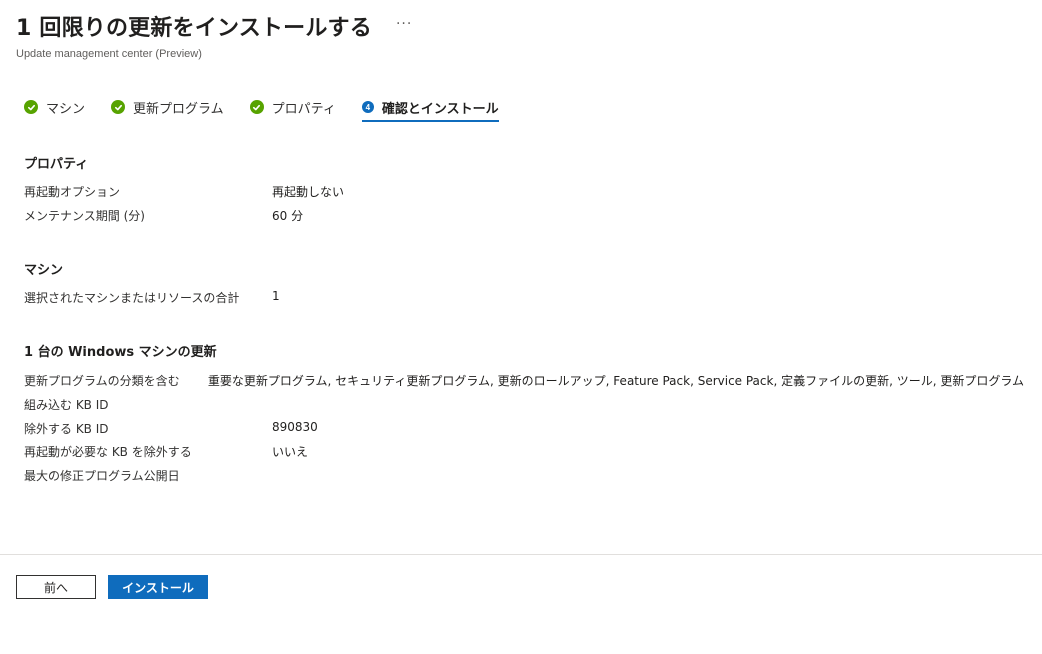  Describe the element at coordinates (440, 109) in the screenshot. I see `tab-label: 確認とインストール` at that location.